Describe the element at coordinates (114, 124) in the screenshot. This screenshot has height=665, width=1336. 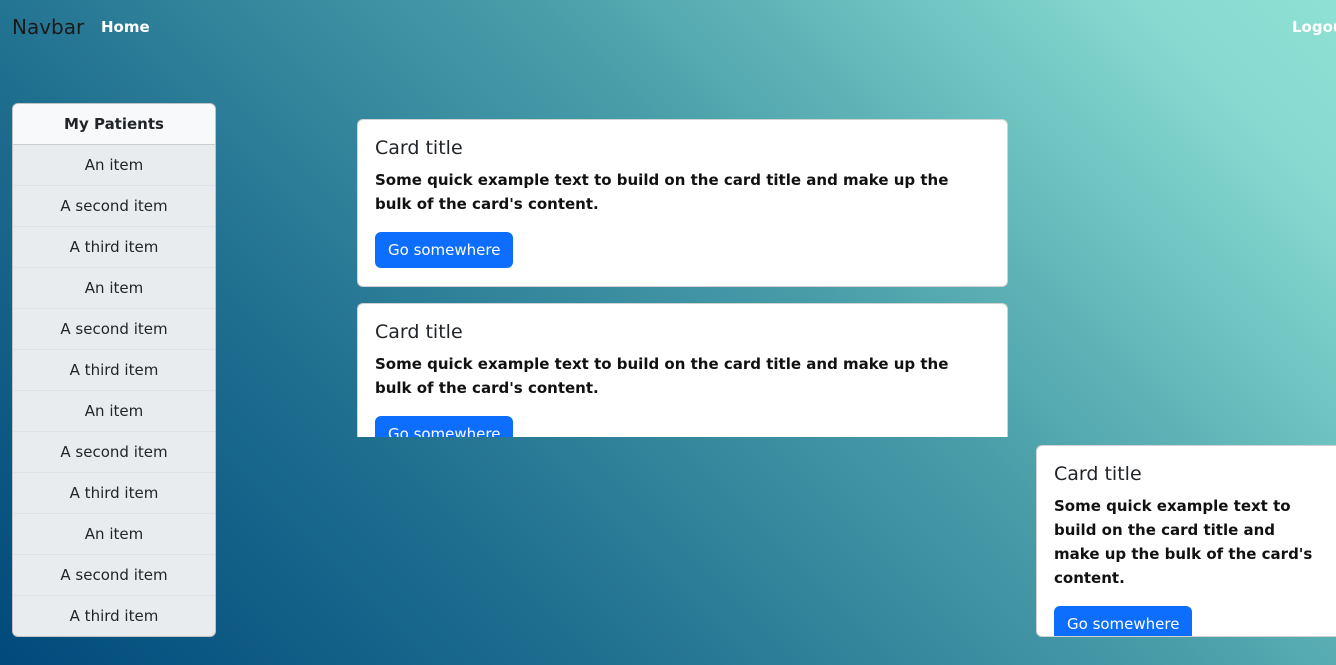
I see `patients-list-header: My Patients` at that location.